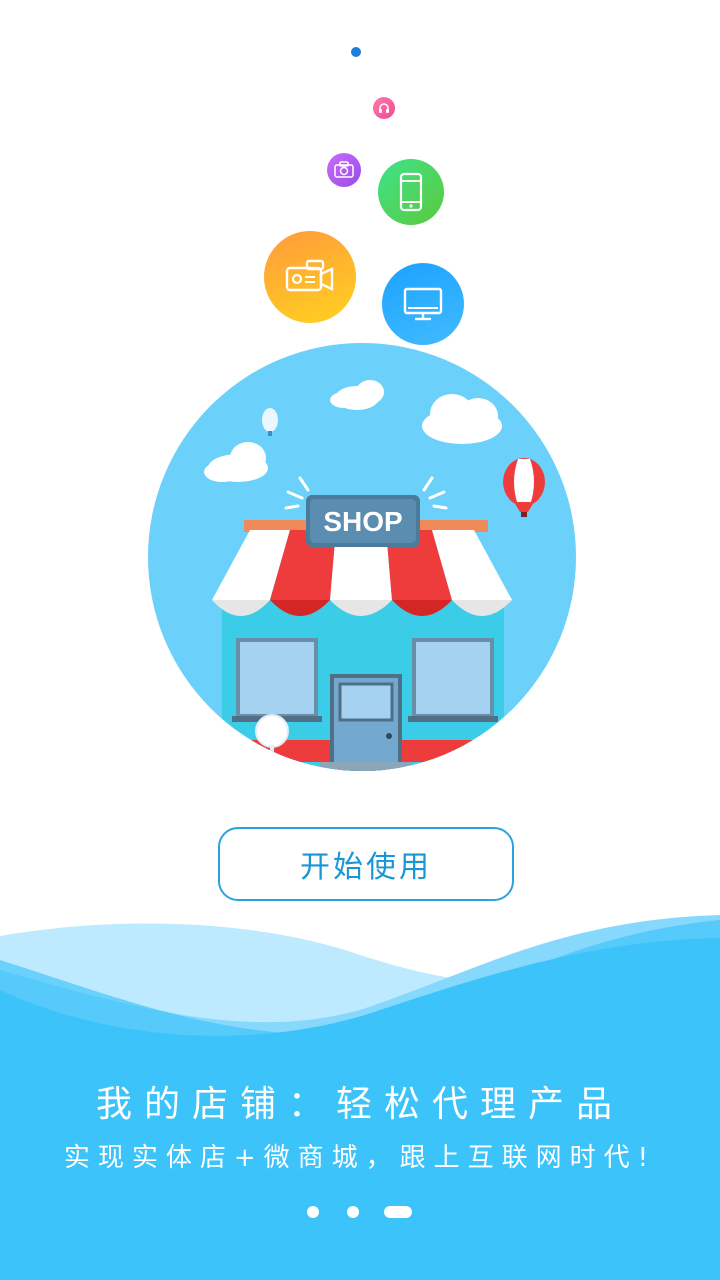 The image size is (720, 1280). What do you see at coordinates (423, 304) in the screenshot?
I see `monitor-icon` at bounding box center [423, 304].